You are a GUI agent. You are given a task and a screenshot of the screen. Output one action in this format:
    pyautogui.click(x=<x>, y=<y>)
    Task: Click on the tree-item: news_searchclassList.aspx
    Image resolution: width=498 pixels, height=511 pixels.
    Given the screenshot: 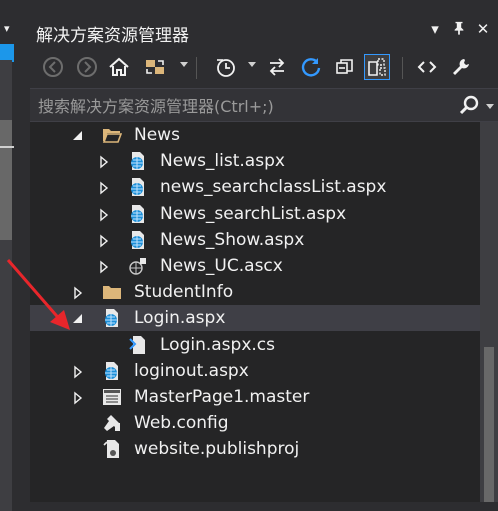 What is the action you would take?
    pyautogui.click(x=255, y=187)
    